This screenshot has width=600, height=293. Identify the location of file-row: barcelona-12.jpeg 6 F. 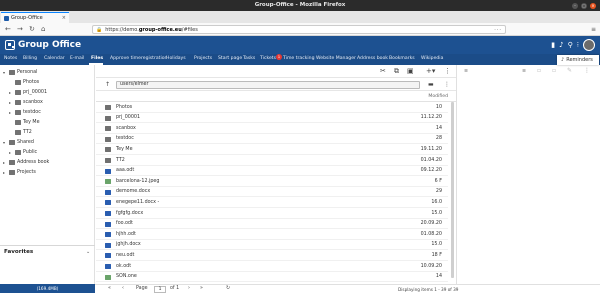
(272, 181).